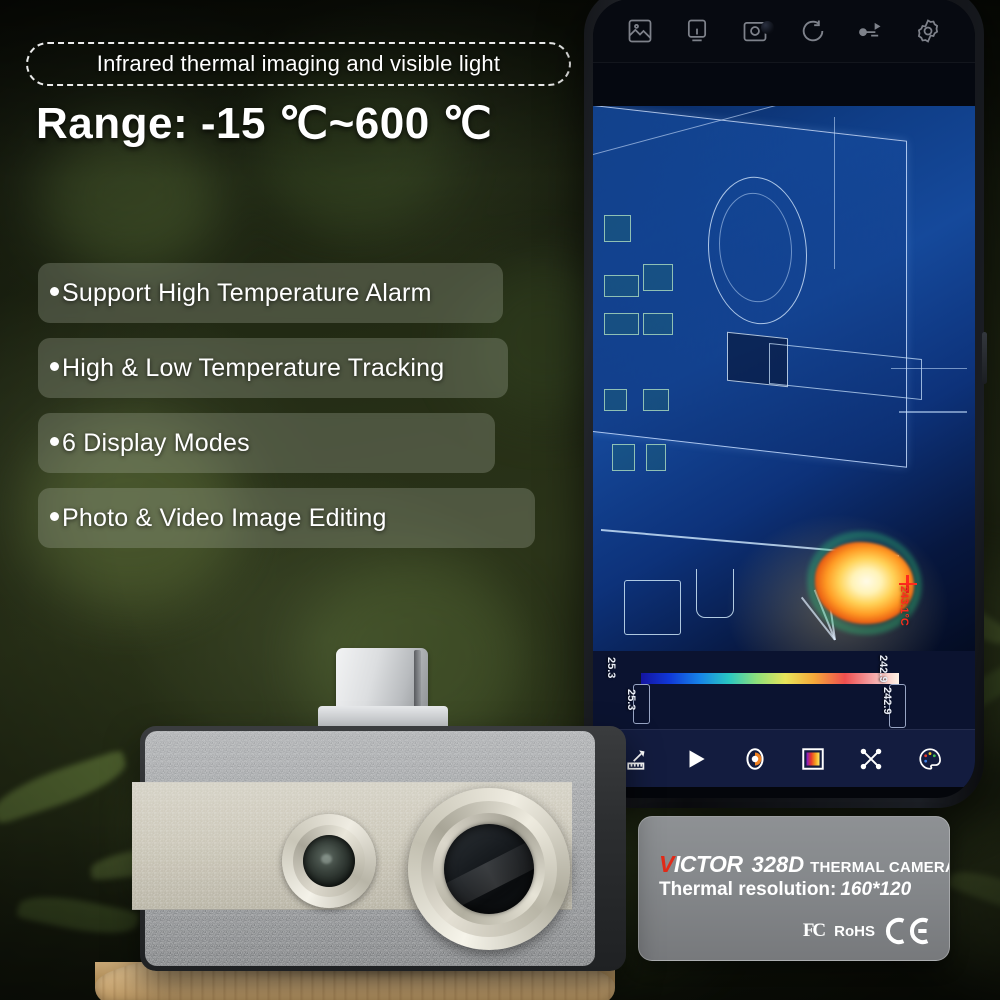  I want to click on usb-connector-base, so click(383, 716).